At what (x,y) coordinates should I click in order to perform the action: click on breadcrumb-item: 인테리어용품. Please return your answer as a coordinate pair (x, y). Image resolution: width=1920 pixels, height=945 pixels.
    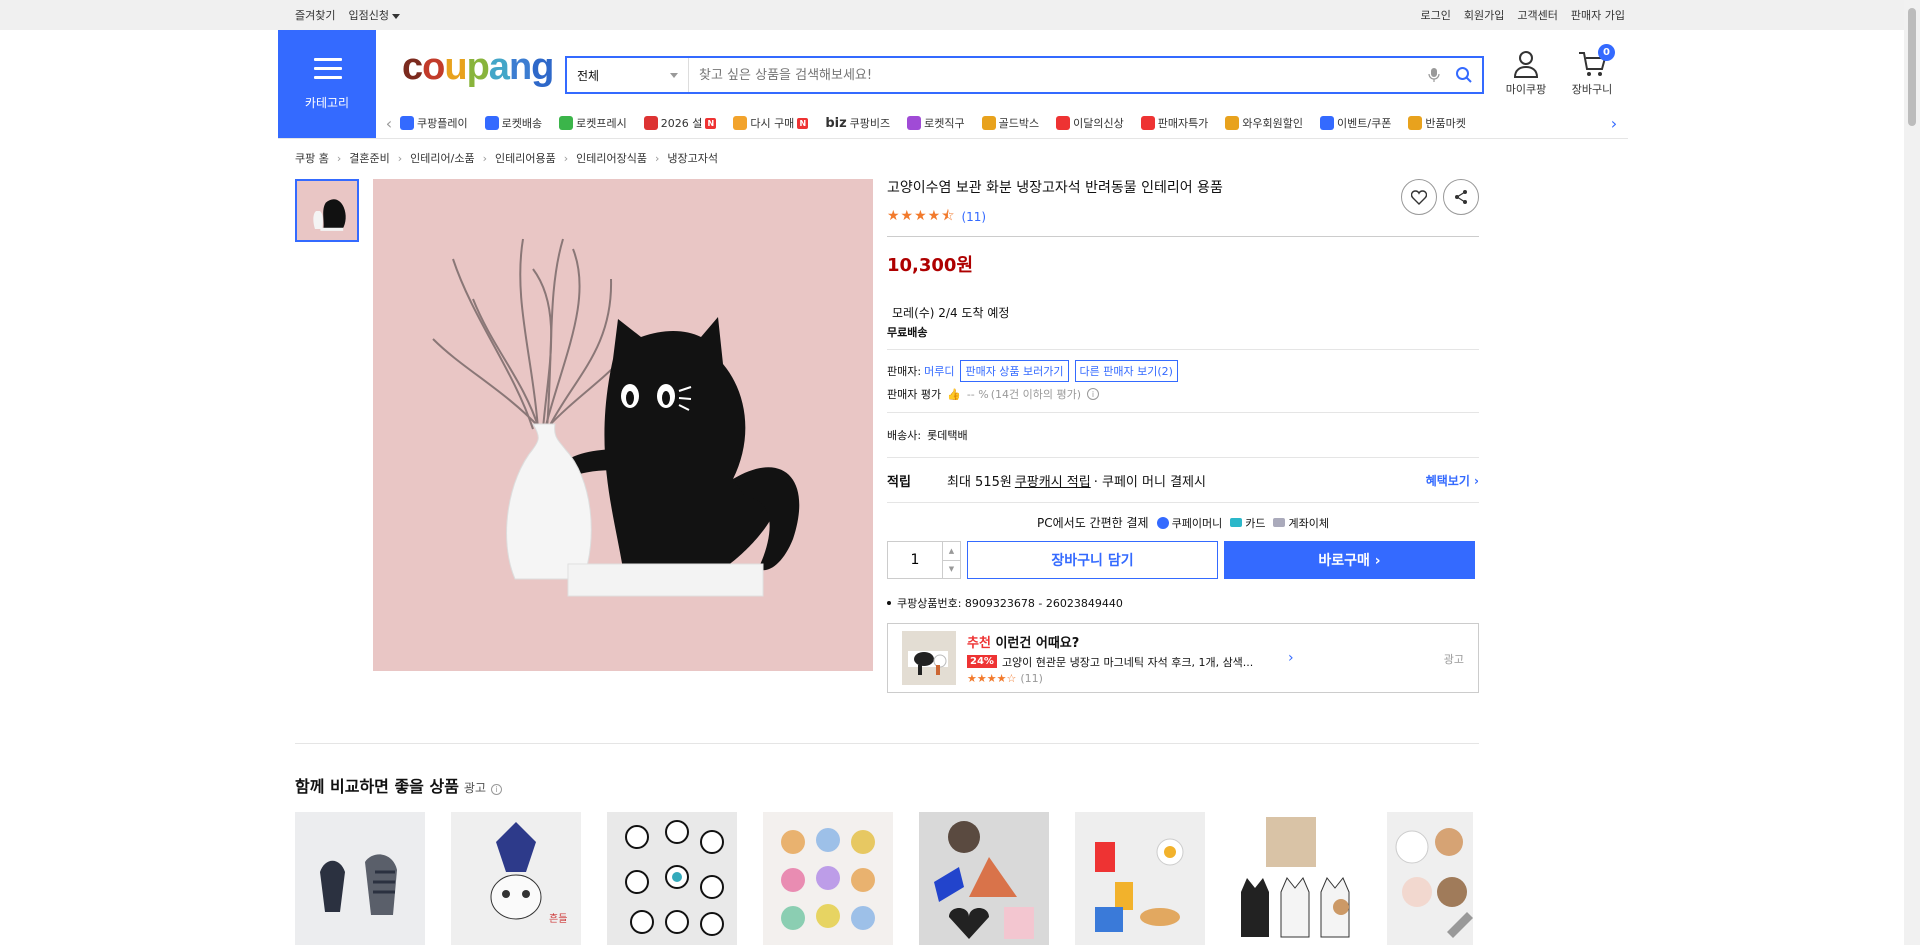
    Looking at the image, I should click on (525, 158).